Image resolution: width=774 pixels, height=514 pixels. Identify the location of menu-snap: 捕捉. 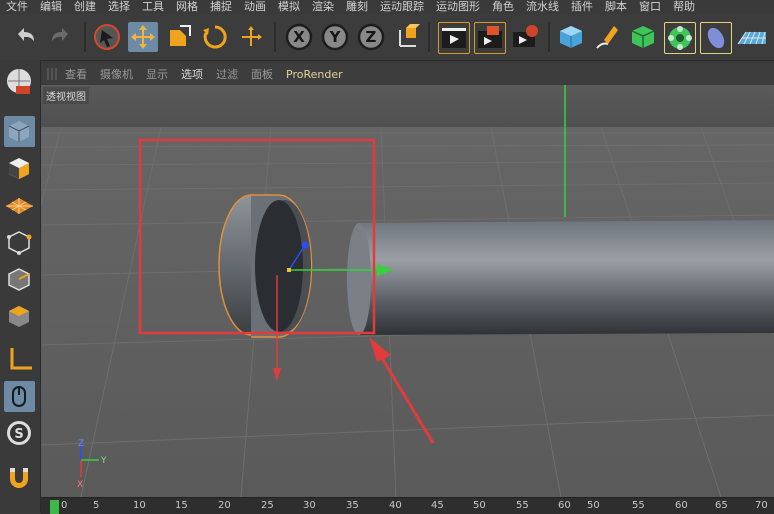
(221, 7).